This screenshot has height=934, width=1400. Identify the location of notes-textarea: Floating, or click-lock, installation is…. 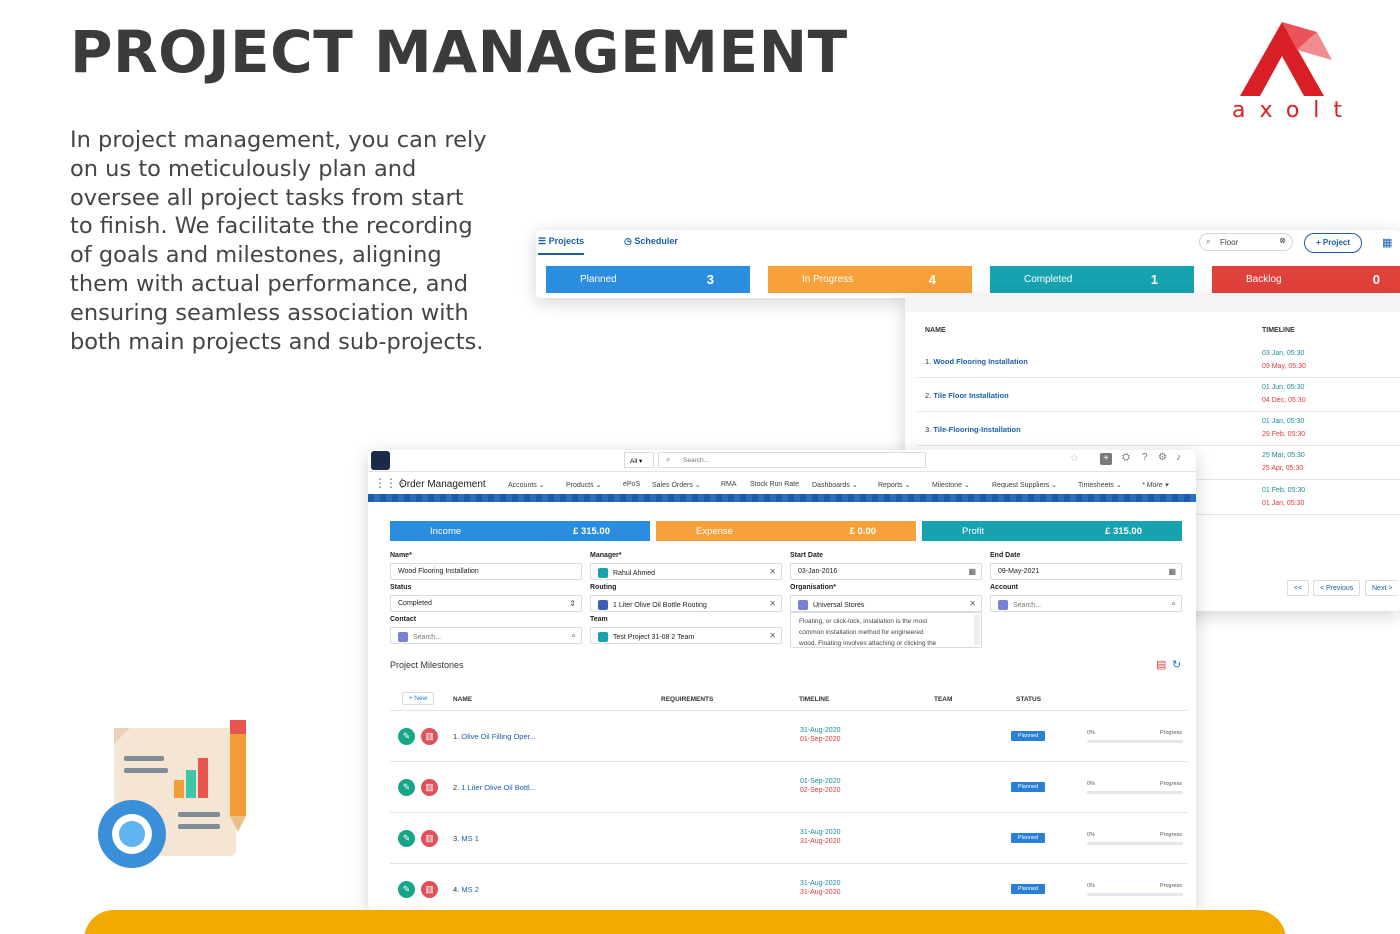
(886, 630).